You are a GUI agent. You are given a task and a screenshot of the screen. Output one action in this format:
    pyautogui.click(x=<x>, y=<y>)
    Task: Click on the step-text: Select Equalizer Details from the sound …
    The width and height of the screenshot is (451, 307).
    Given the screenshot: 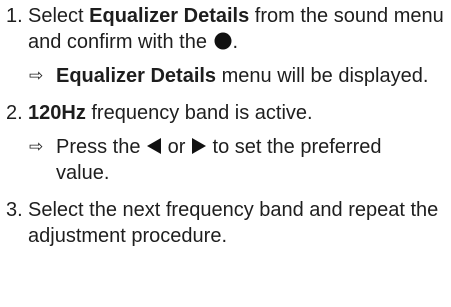 What is the action you would take?
    pyautogui.click(x=236, y=29)
    